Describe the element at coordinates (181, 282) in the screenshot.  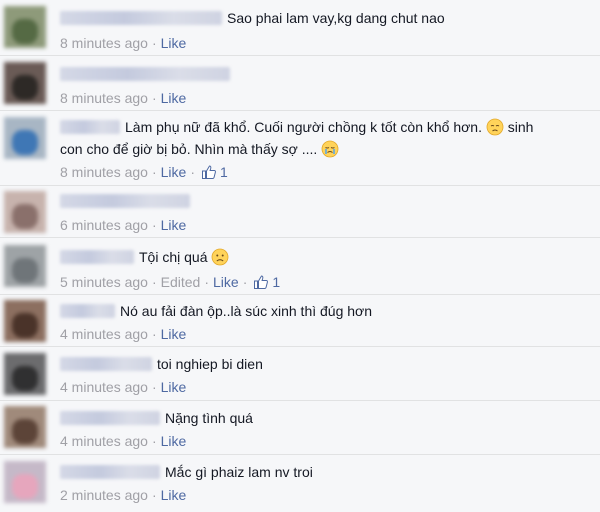
I see `edited-label: Edited` at that location.